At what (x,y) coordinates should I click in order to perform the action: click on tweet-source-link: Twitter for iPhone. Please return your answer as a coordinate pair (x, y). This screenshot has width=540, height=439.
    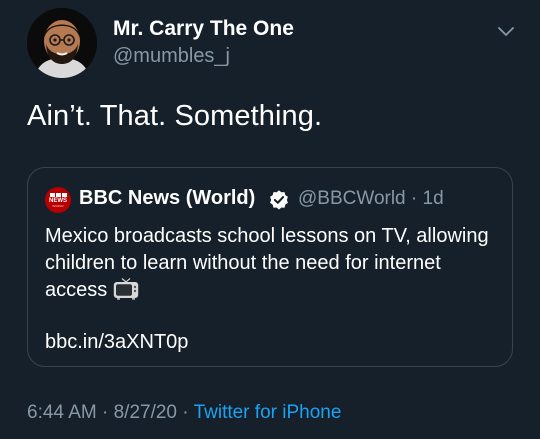
    Looking at the image, I should click on (268, 412).